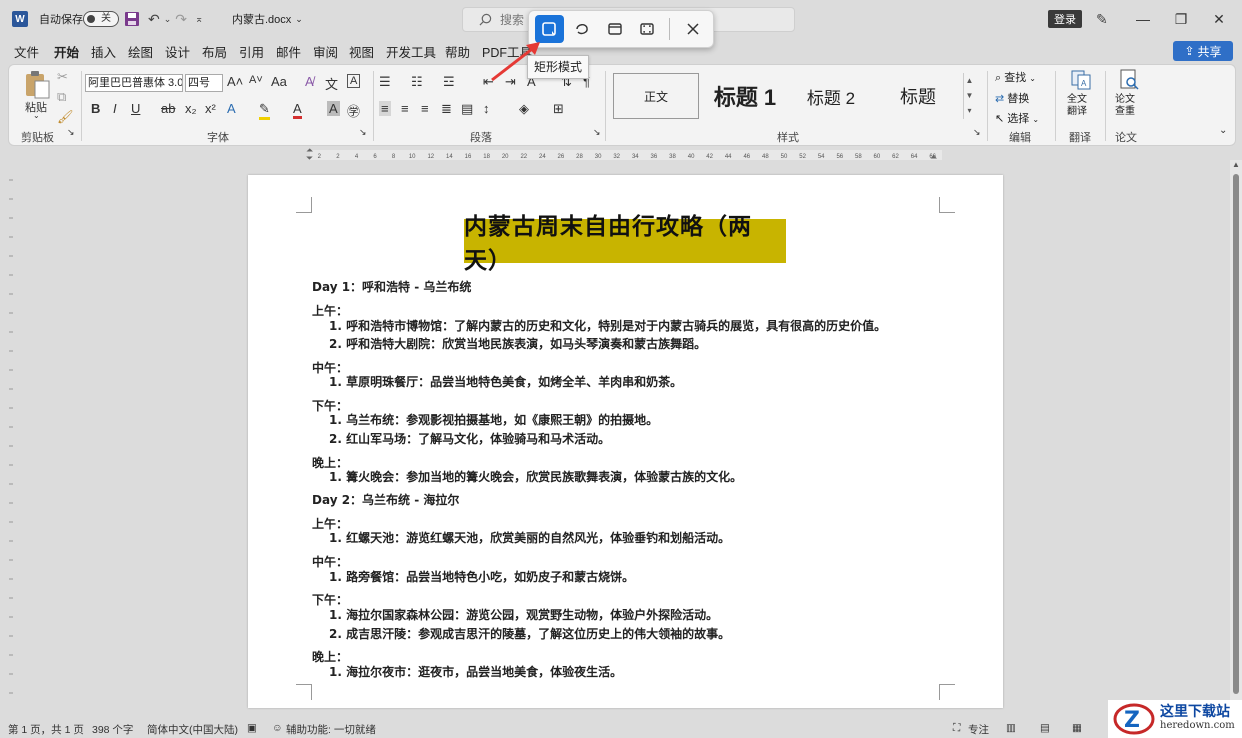 This screenshot has height=738, width=1242. Describe the element at coordinates (529, 633) in the screenshot. I see `list-item: 2. 成吉思汗陵：参观成吉思汗的陵墓，了解这位历史上的伟大领袖的故事。` at that location.